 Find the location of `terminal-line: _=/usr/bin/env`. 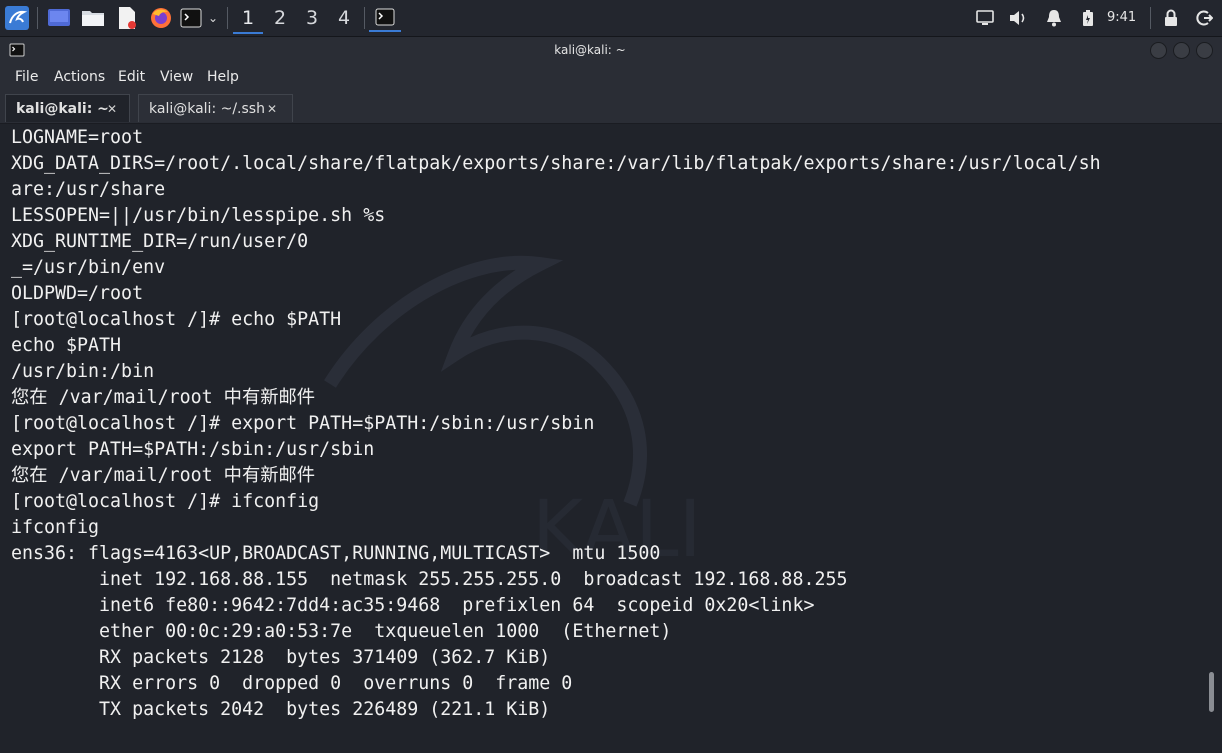

terminal-line: _=/usr/bin/env is located at coordinates (88, 267).